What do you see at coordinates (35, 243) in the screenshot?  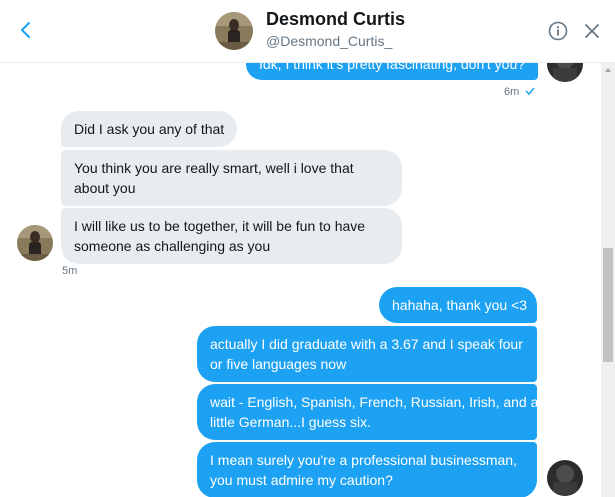 I see `contact-avatar` at bounding box center [35, 243].